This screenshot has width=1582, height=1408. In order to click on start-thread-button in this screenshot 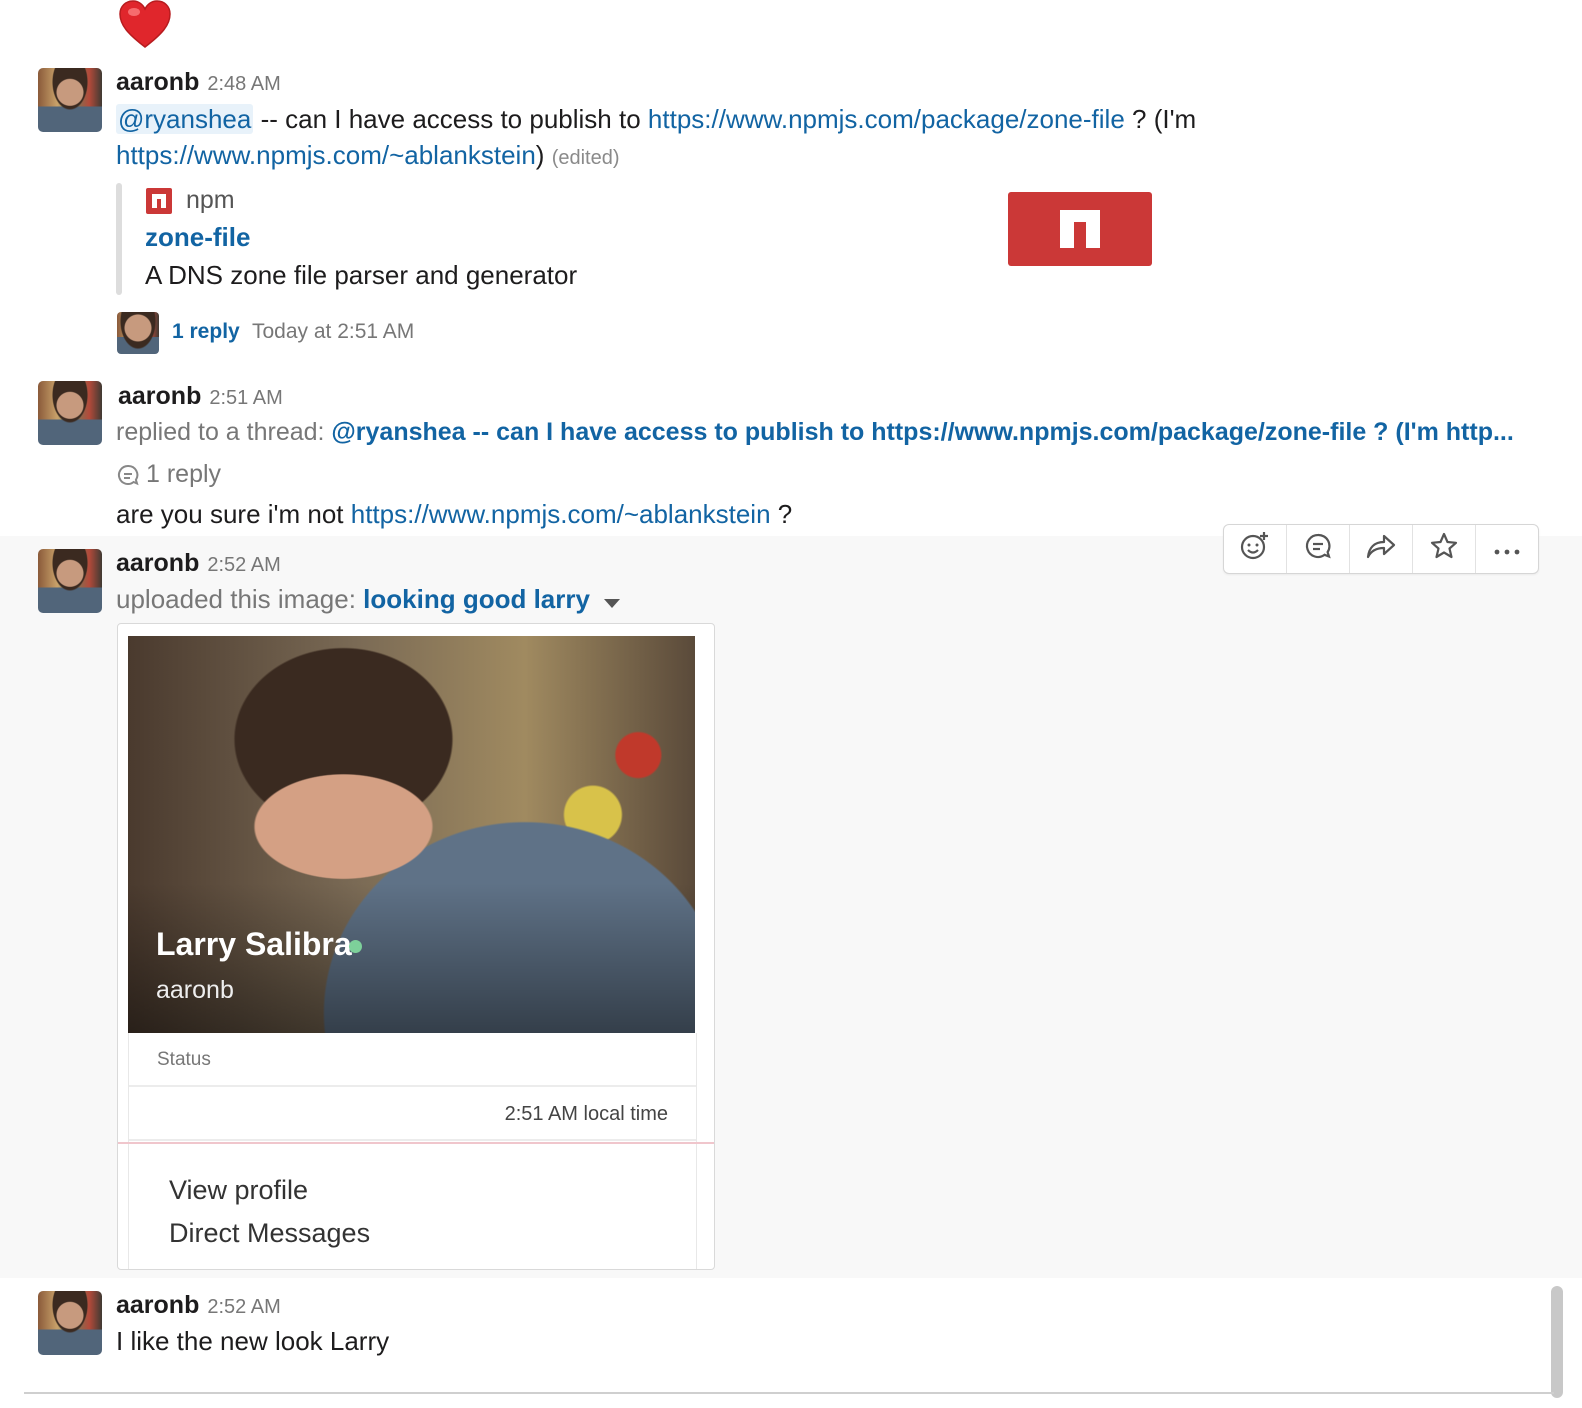, I will do `click(1318, 549)`.